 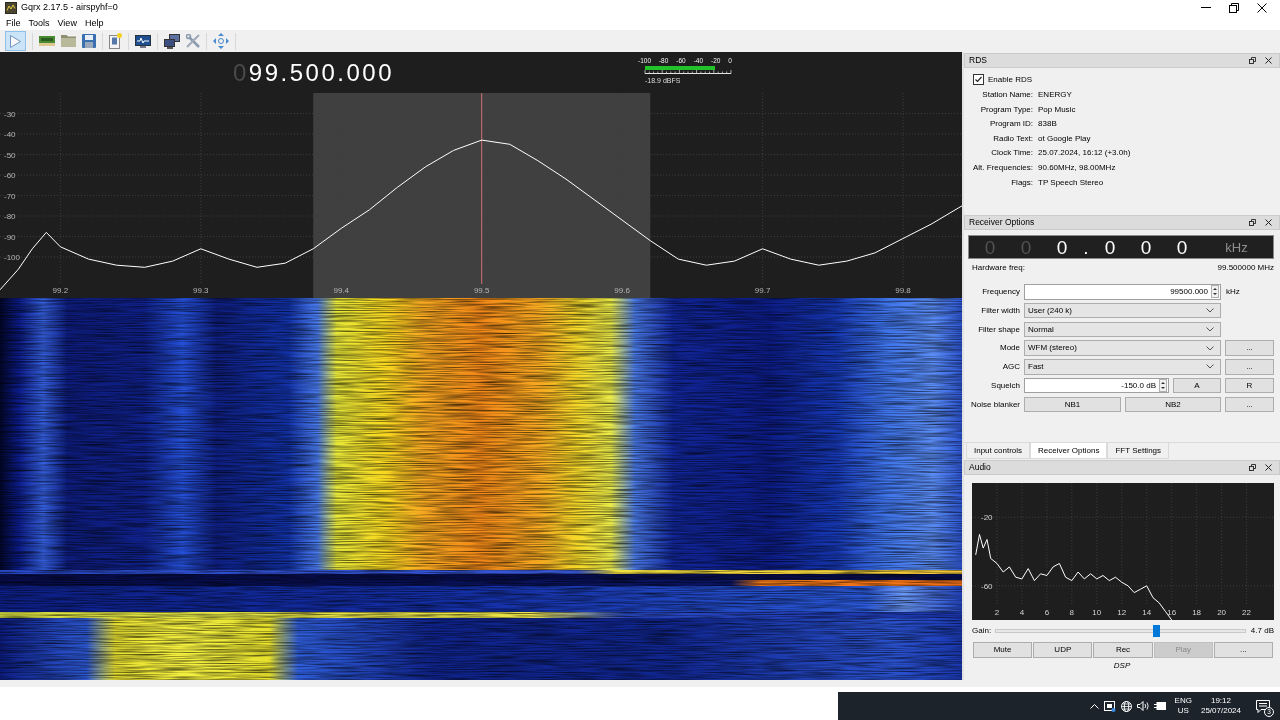 What do you see at coordinates (1065, 138) in the screenshot?
I see `field-value: ot Google Play` at bounding box center [1065, 138].